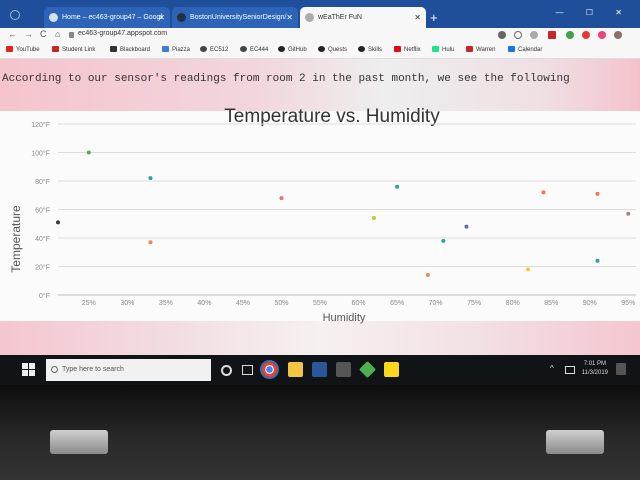  What do you see at coordinates (602, 35) in the screenshot?
I see `extension-pink-icon` at bounding box center [602, 35].